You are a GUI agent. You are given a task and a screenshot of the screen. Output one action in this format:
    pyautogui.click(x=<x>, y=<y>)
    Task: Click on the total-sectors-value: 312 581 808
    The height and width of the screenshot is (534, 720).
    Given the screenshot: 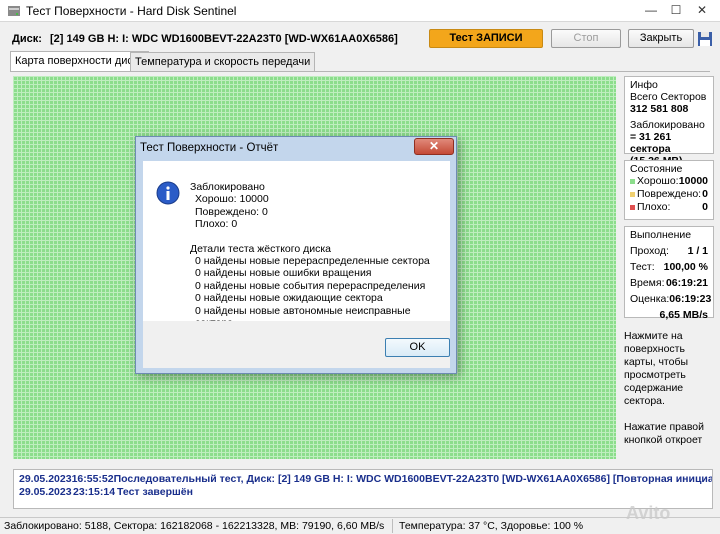 What is the action you would take?
    pyautogui.click(x=659, y=109)
    